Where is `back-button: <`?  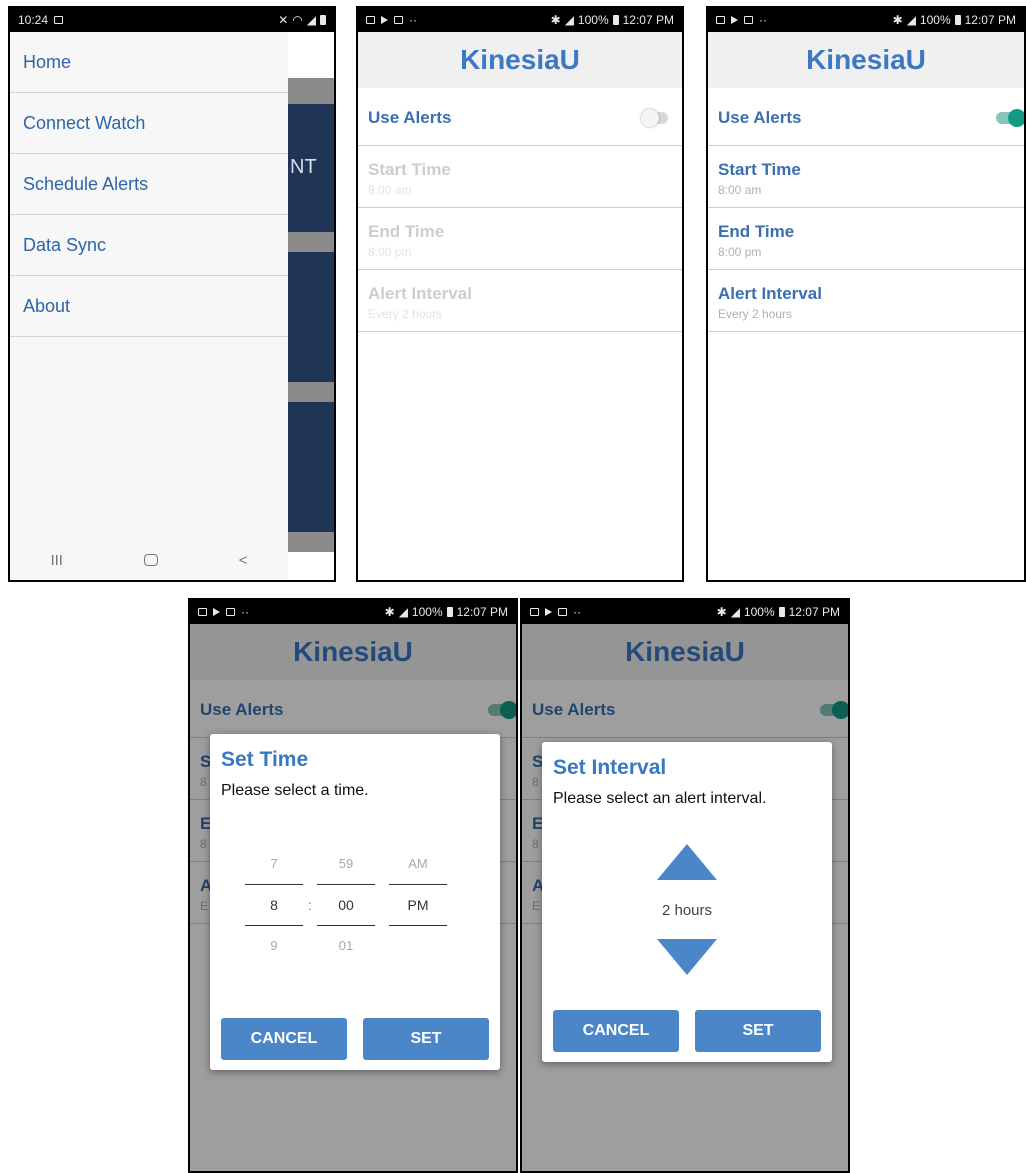
back-button: < is located at coordinates (243, 560).